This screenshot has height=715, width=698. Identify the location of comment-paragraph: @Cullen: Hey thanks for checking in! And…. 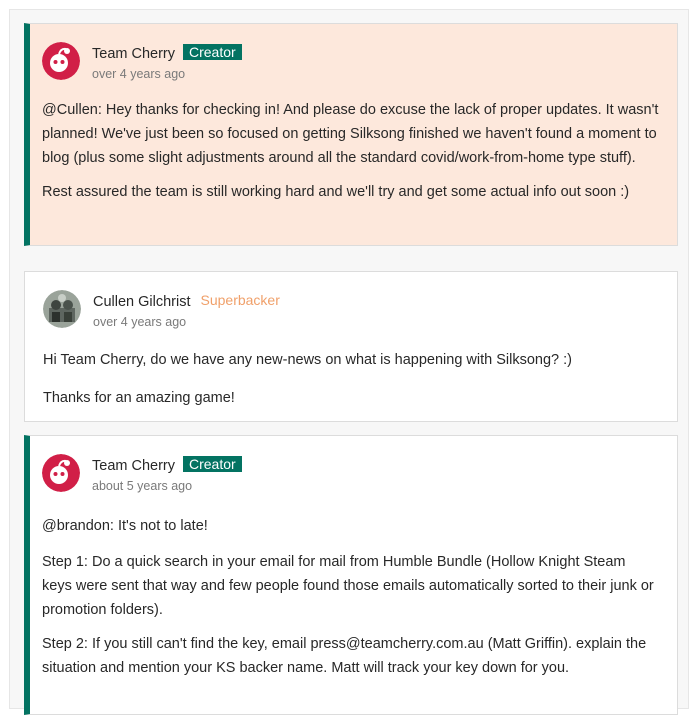
(350, 134).